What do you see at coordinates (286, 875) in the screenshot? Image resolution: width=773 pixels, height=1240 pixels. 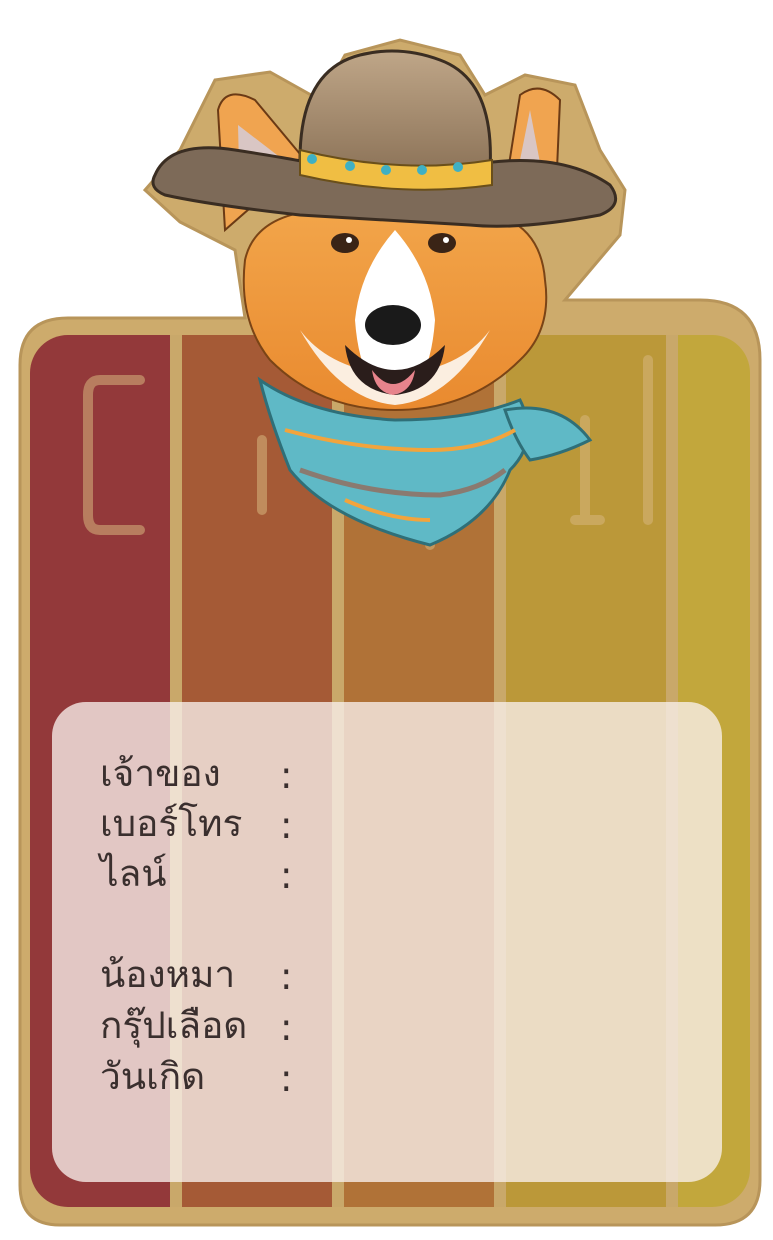 I see `line-colon: :` at bounding box center [286, 875].